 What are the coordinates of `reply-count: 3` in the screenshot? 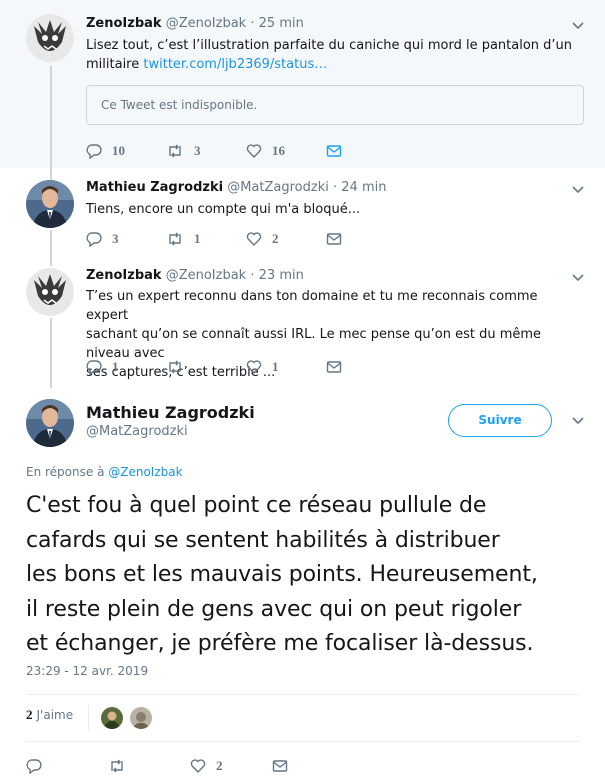 It's located at (115, 238).